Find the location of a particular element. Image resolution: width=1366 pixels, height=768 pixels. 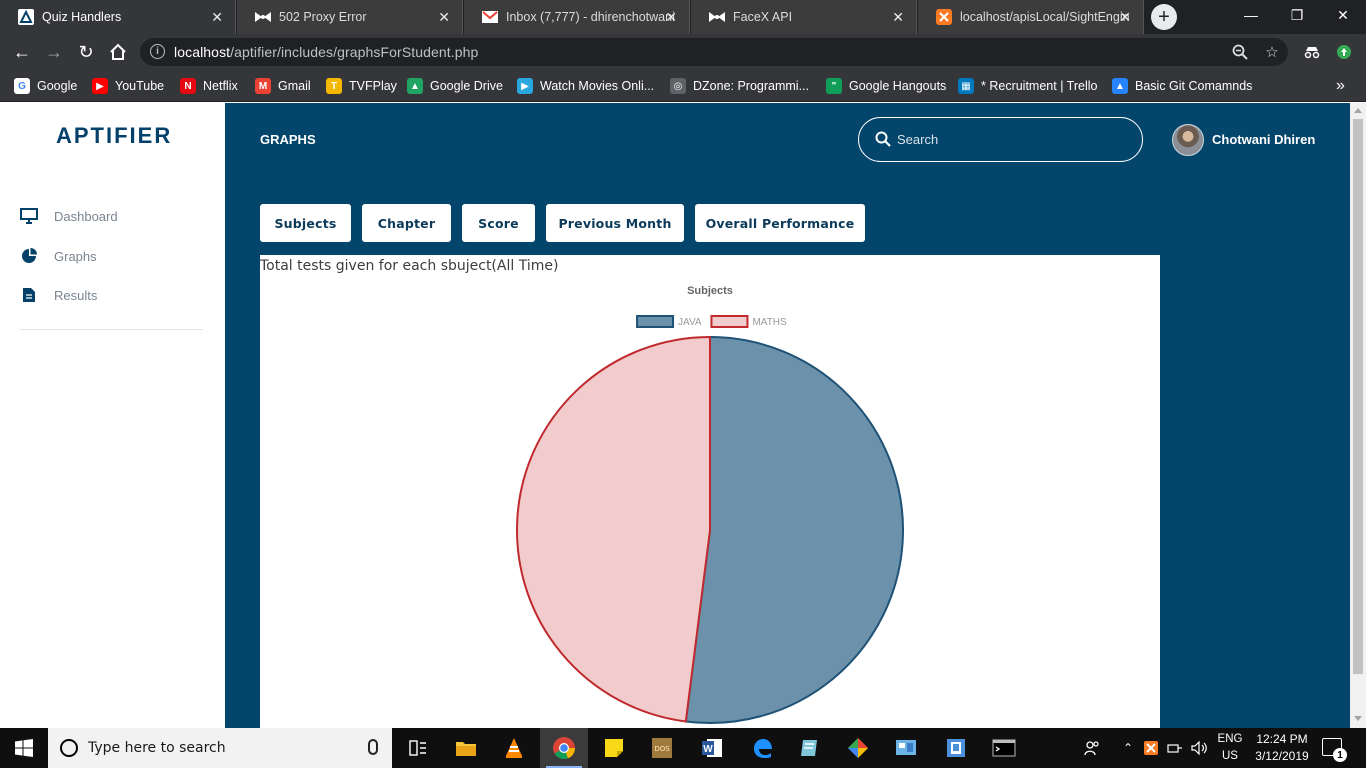

plus-icon: + is located at coordinates (1164, 17).